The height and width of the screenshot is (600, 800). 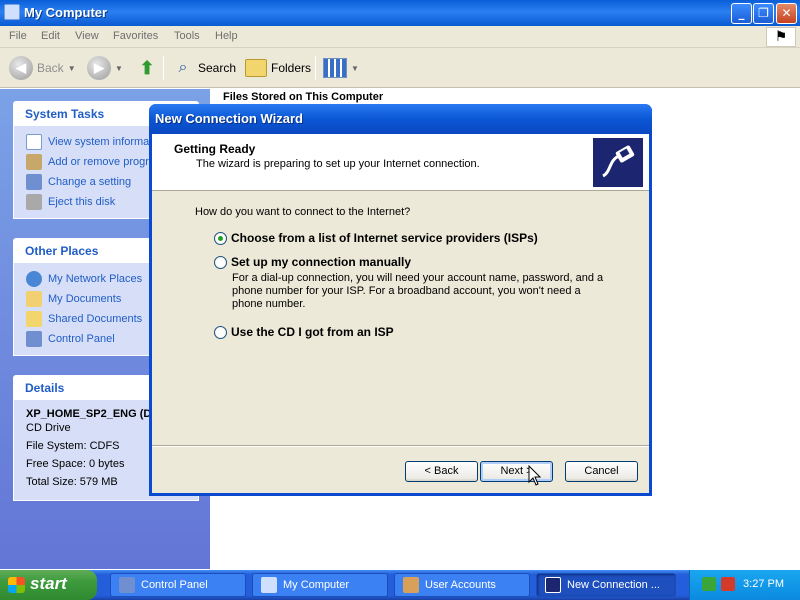 I want to click on menu-favorites: Favorites, so click(x=135, y=36).